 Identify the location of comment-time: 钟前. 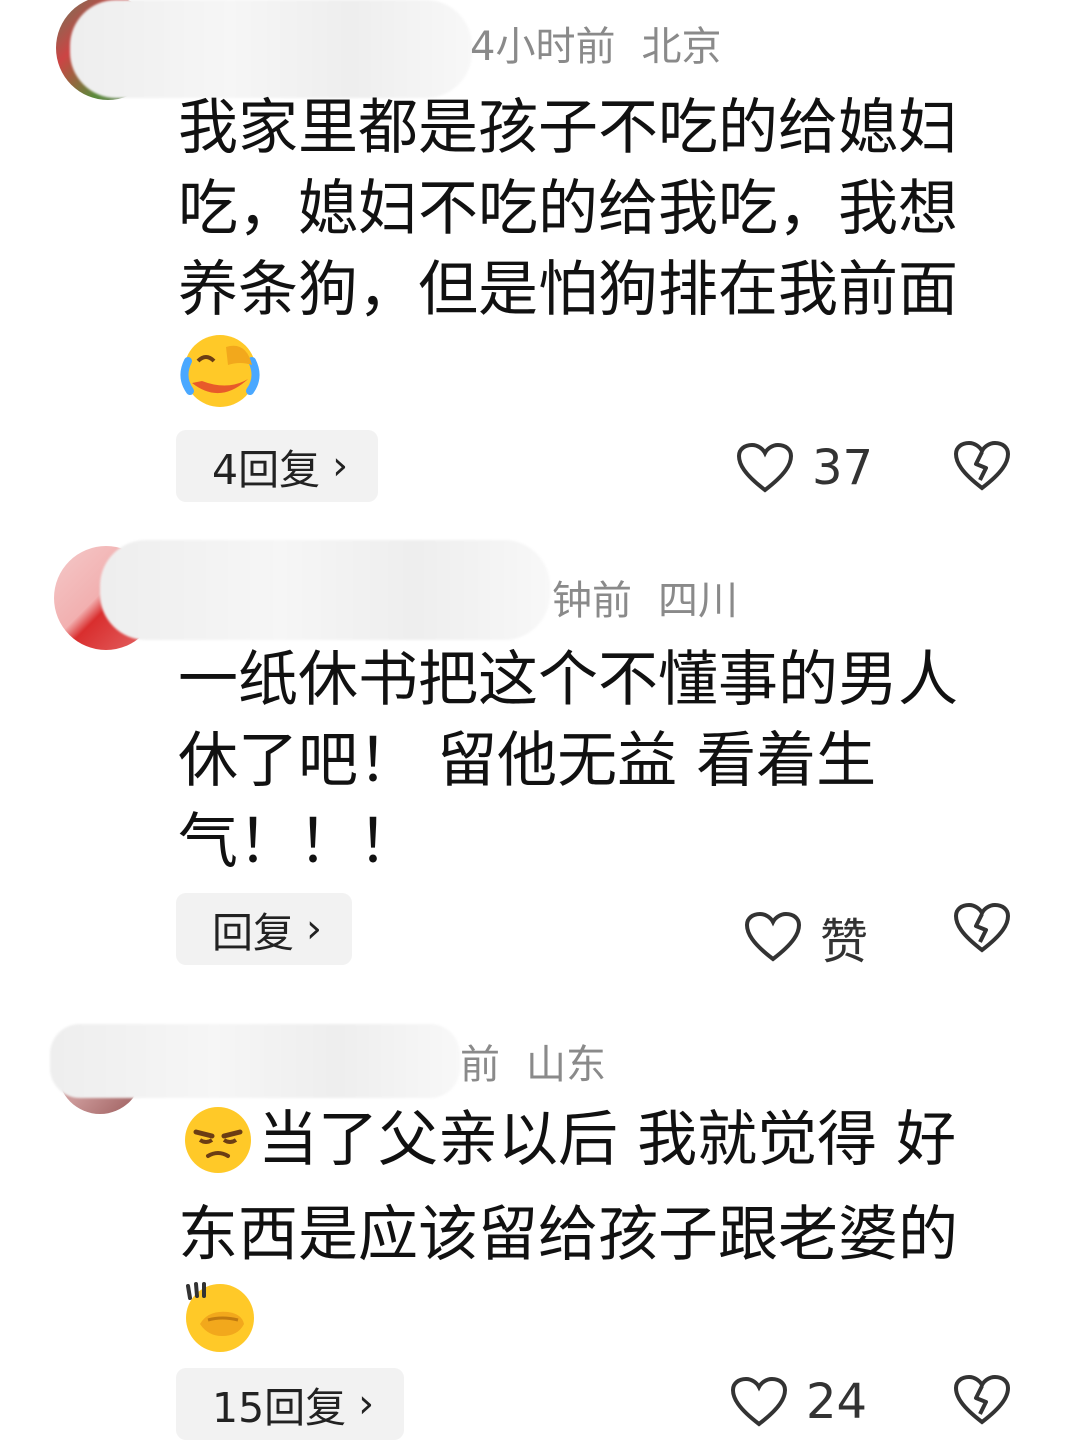
(592, 601).